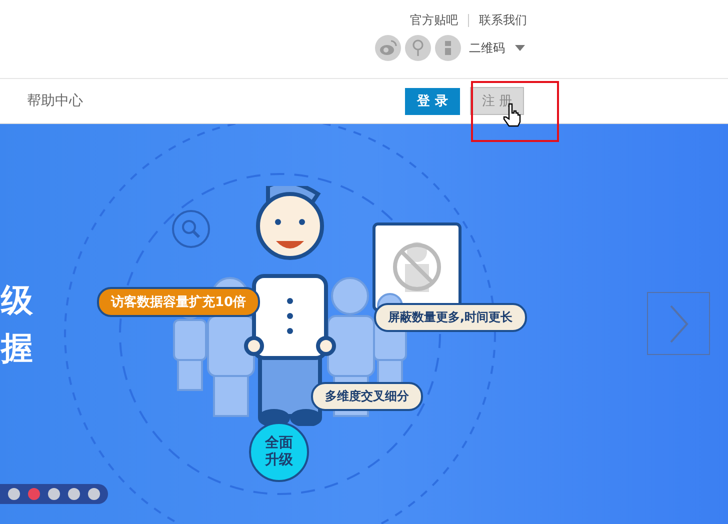 The image size is (728, 524). What do you see at coordinates (434, 20) in the screenshot?
I see `header-link: 官方贴吧` at bounding box center [434, 20].